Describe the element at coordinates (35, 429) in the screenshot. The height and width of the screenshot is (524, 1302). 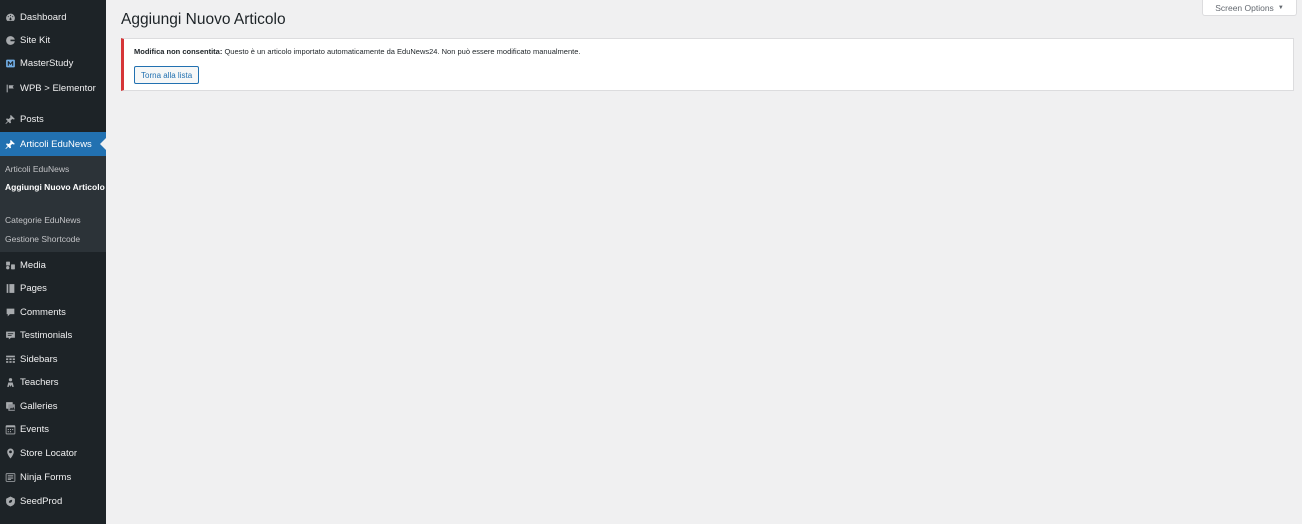
I see `sidebar-item-label: Events` at that location.